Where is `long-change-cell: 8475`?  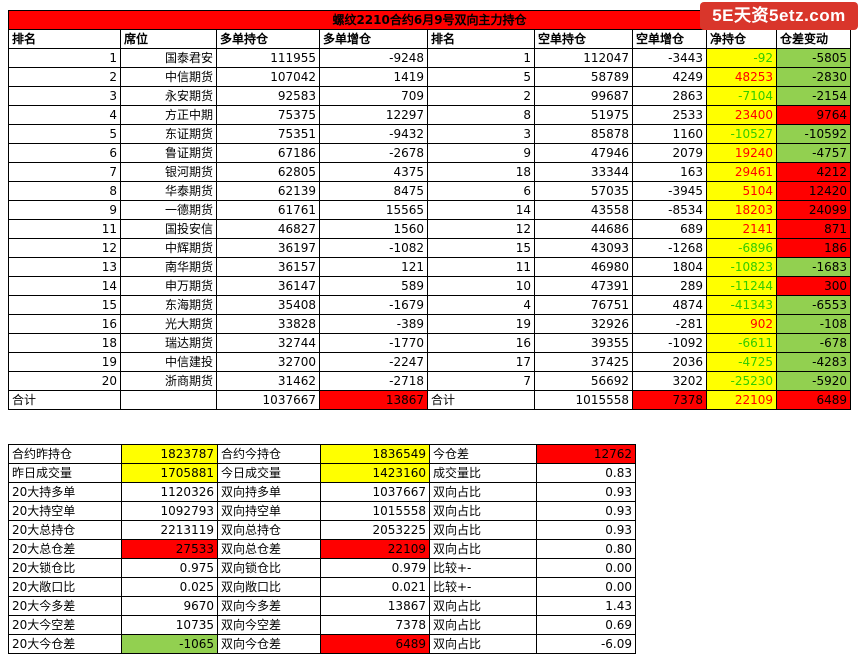
long-change-cell: 8475 is located at coordinates (373, 191).